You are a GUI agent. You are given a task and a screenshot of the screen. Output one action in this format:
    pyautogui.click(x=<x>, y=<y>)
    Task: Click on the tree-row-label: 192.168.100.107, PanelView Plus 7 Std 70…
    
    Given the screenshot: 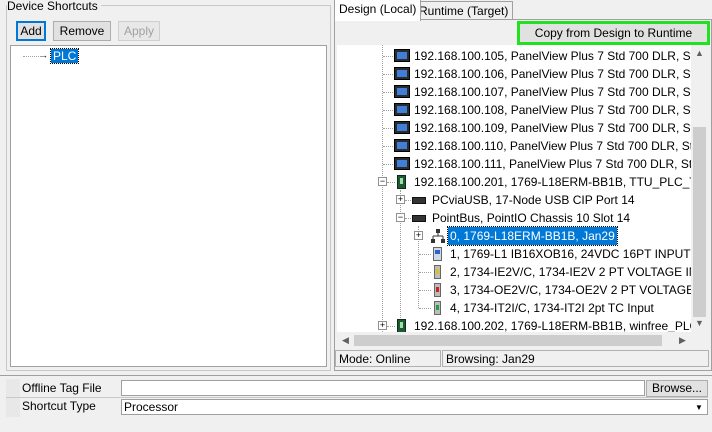 What is the action you would take?
    pyautogui.click(x=552, y=92)
    